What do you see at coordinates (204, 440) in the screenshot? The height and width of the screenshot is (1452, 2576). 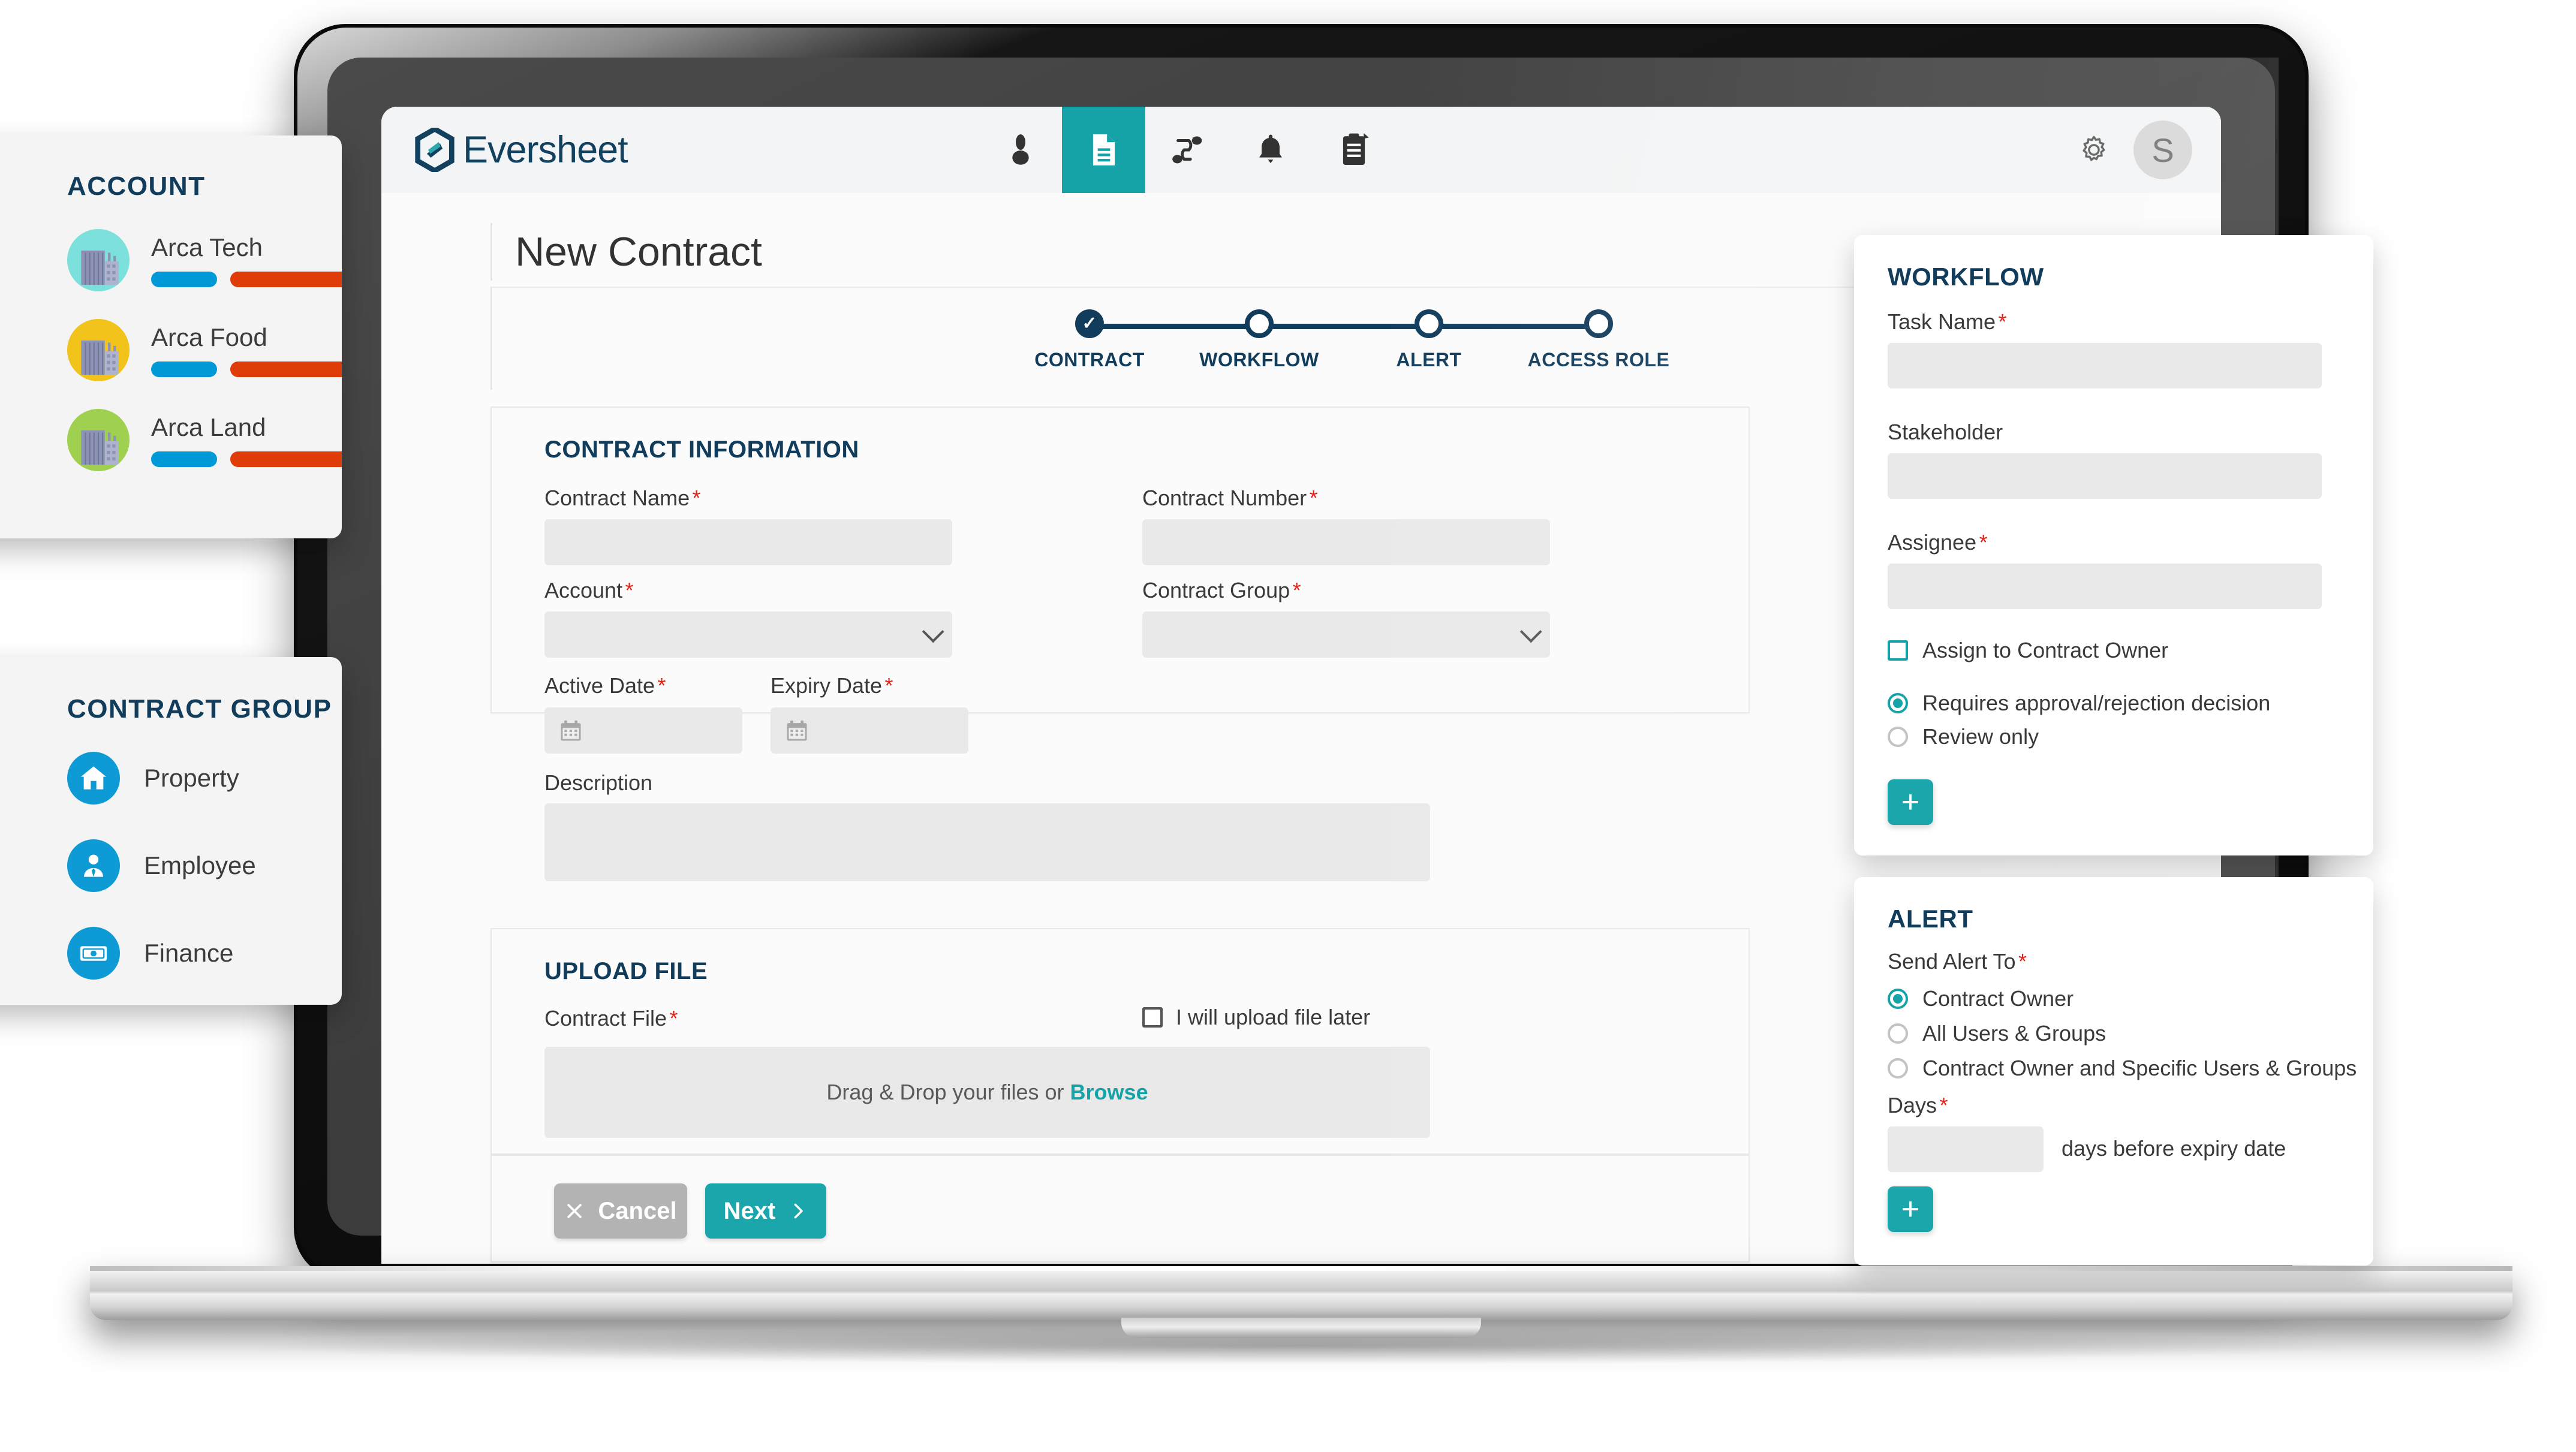 I see `account-item-arca-land: Arca Land` at bounding box center [204, 440].